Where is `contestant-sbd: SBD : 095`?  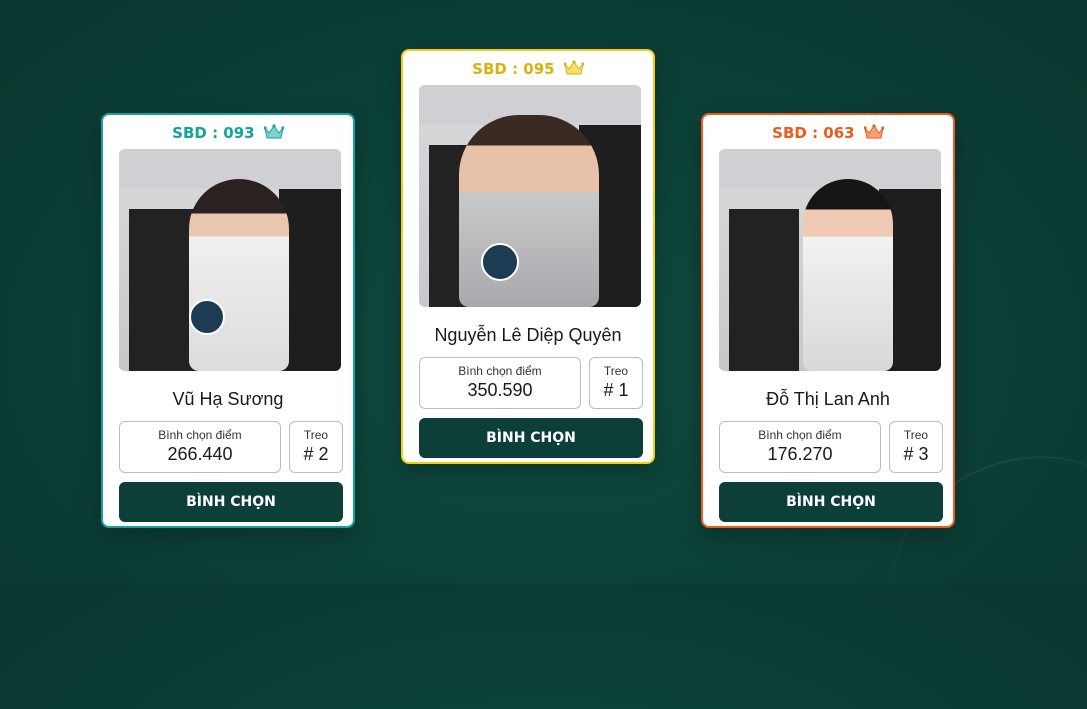
contestant-sbd: SBD : 095 is located at coordinates (528, 69).